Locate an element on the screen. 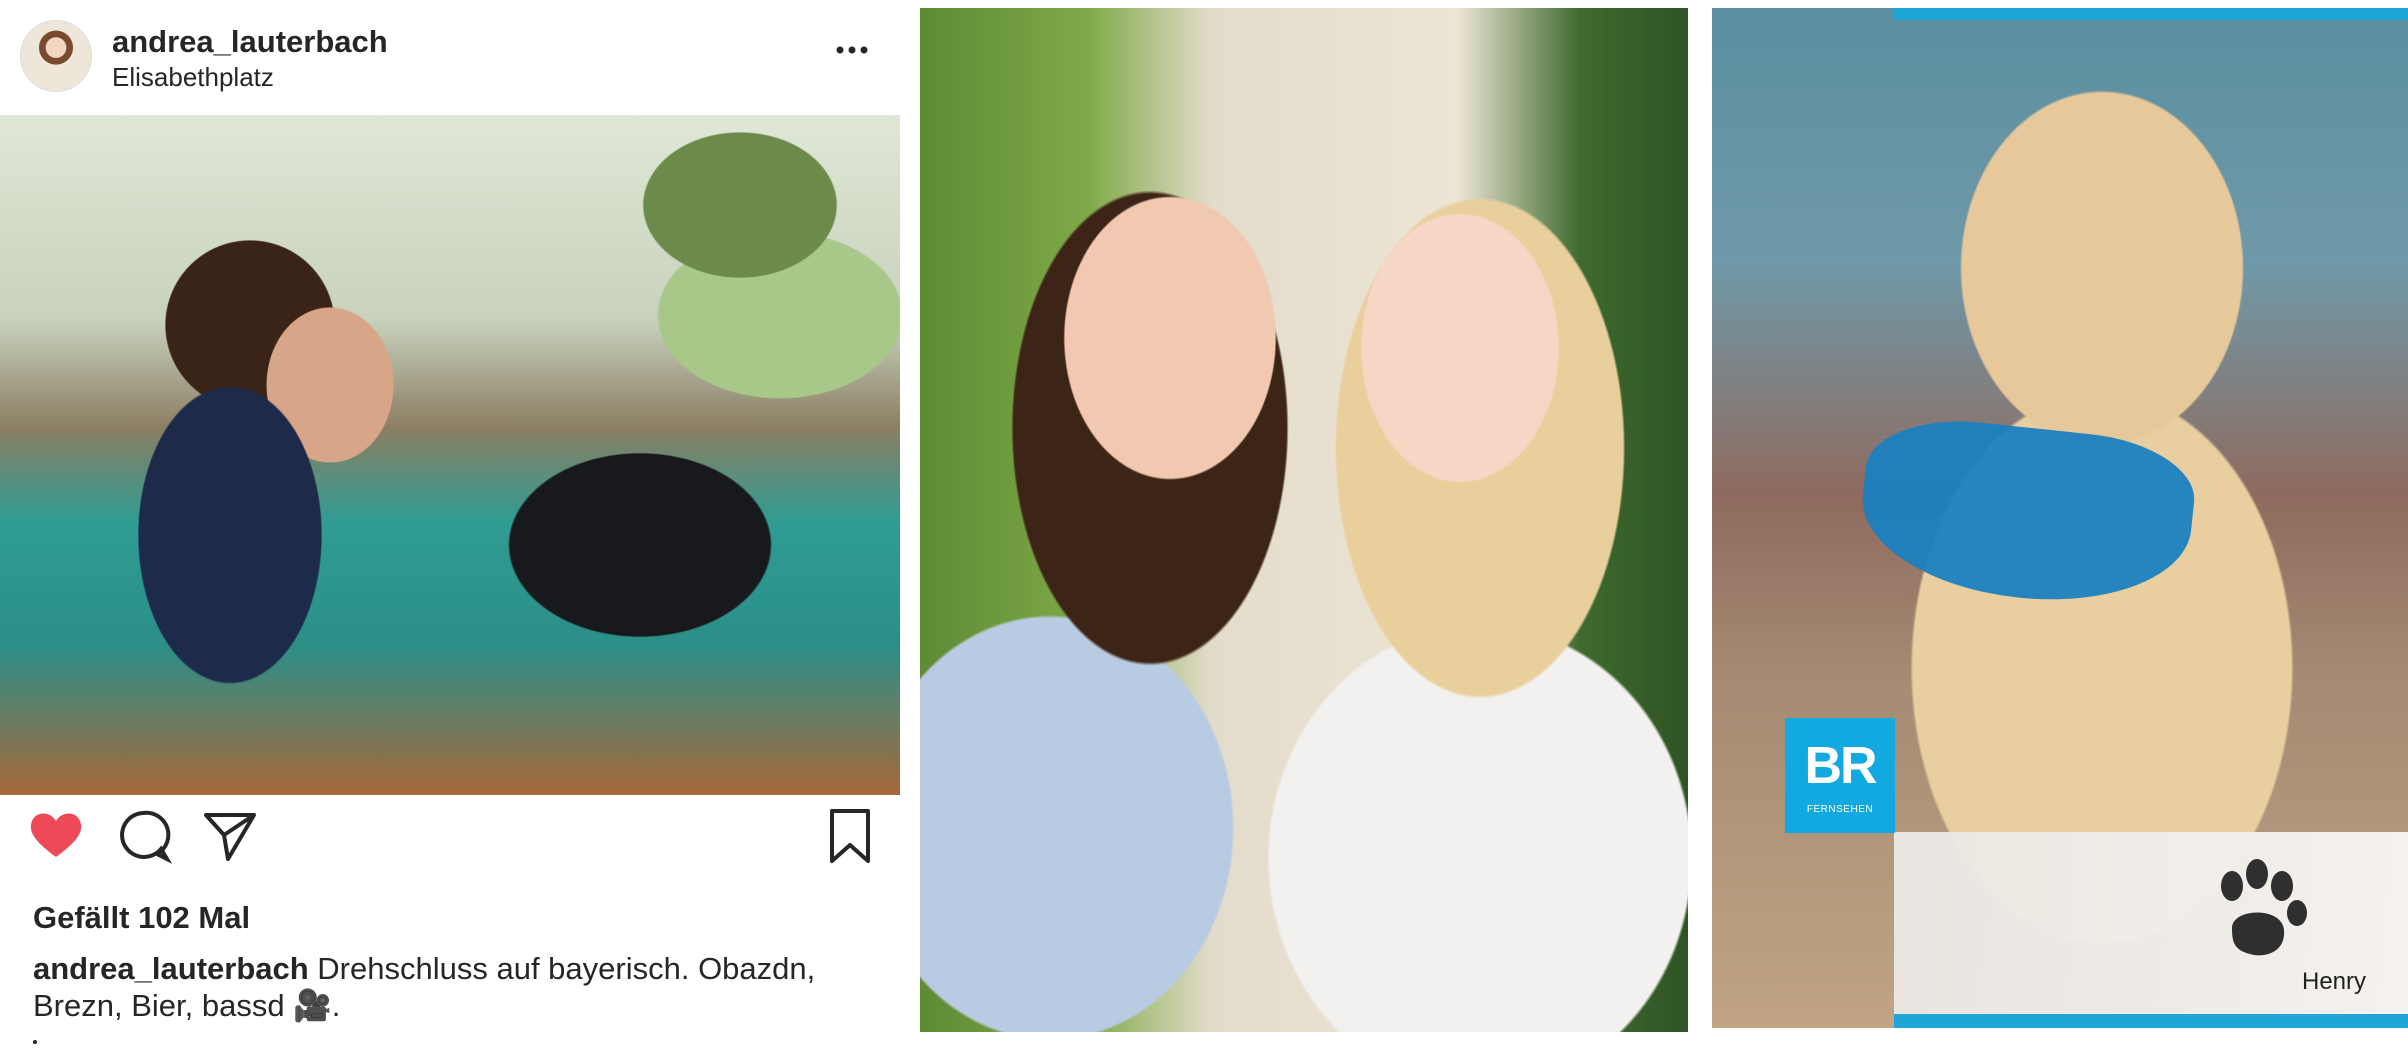 The image size is (2408, 1052). caption-username: andrea_lauterbach is located at coordinates (171, 968).